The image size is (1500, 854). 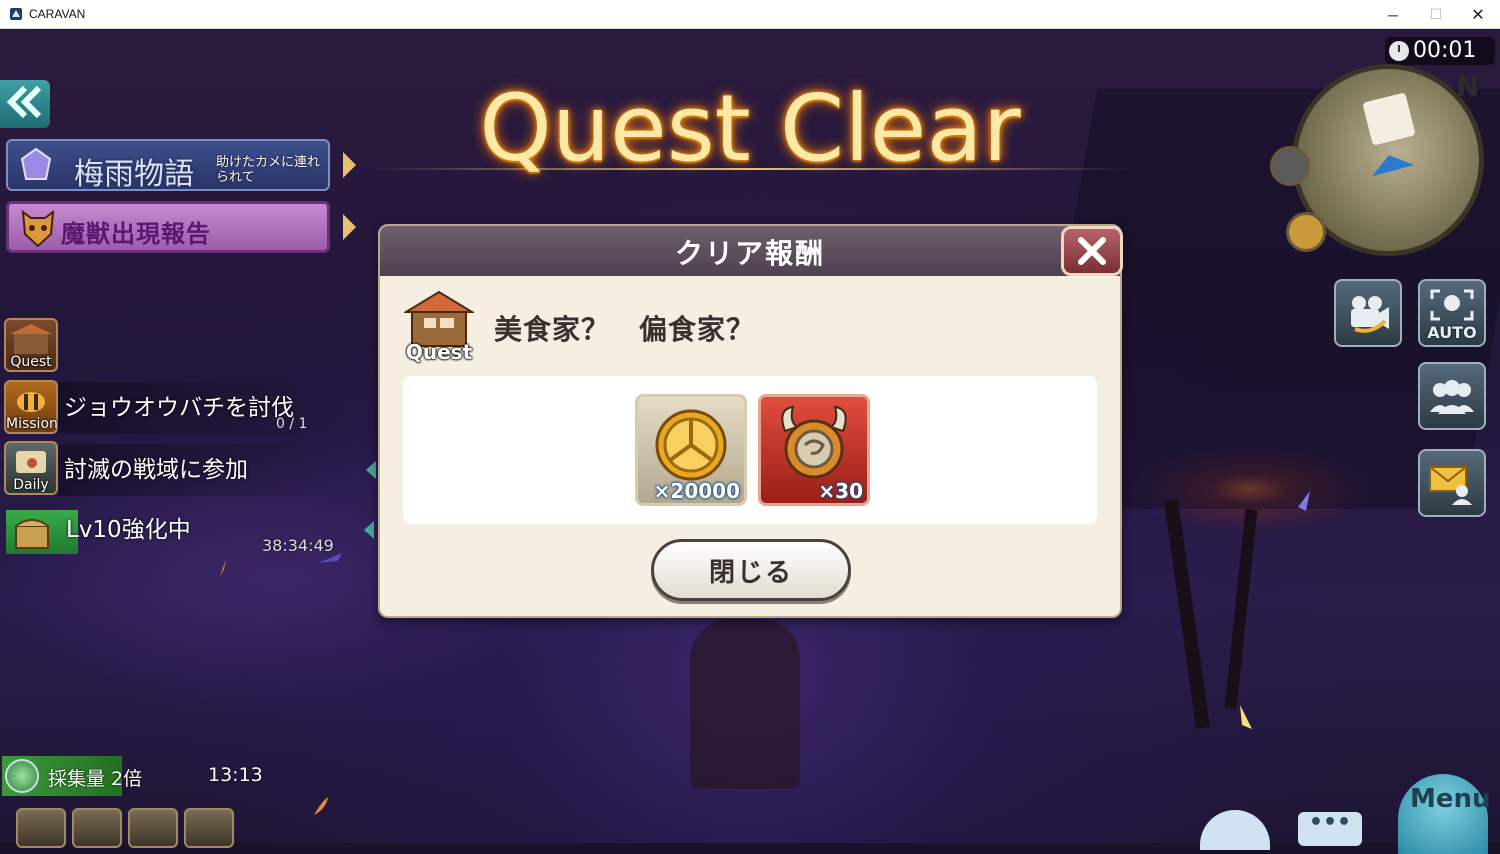 I want to click on quest-tab-label: Quest, so click(x=31, y=362).